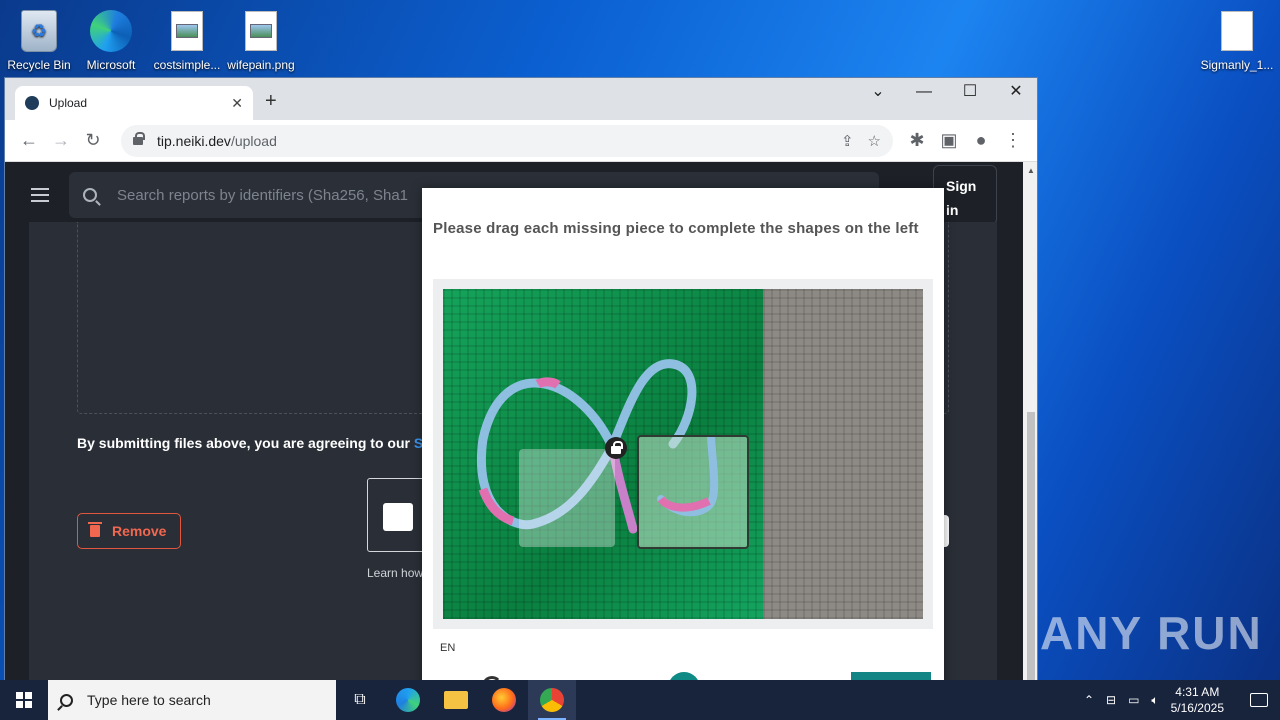  I want to click on tab-close-icon: ✕, so click(237, 103).